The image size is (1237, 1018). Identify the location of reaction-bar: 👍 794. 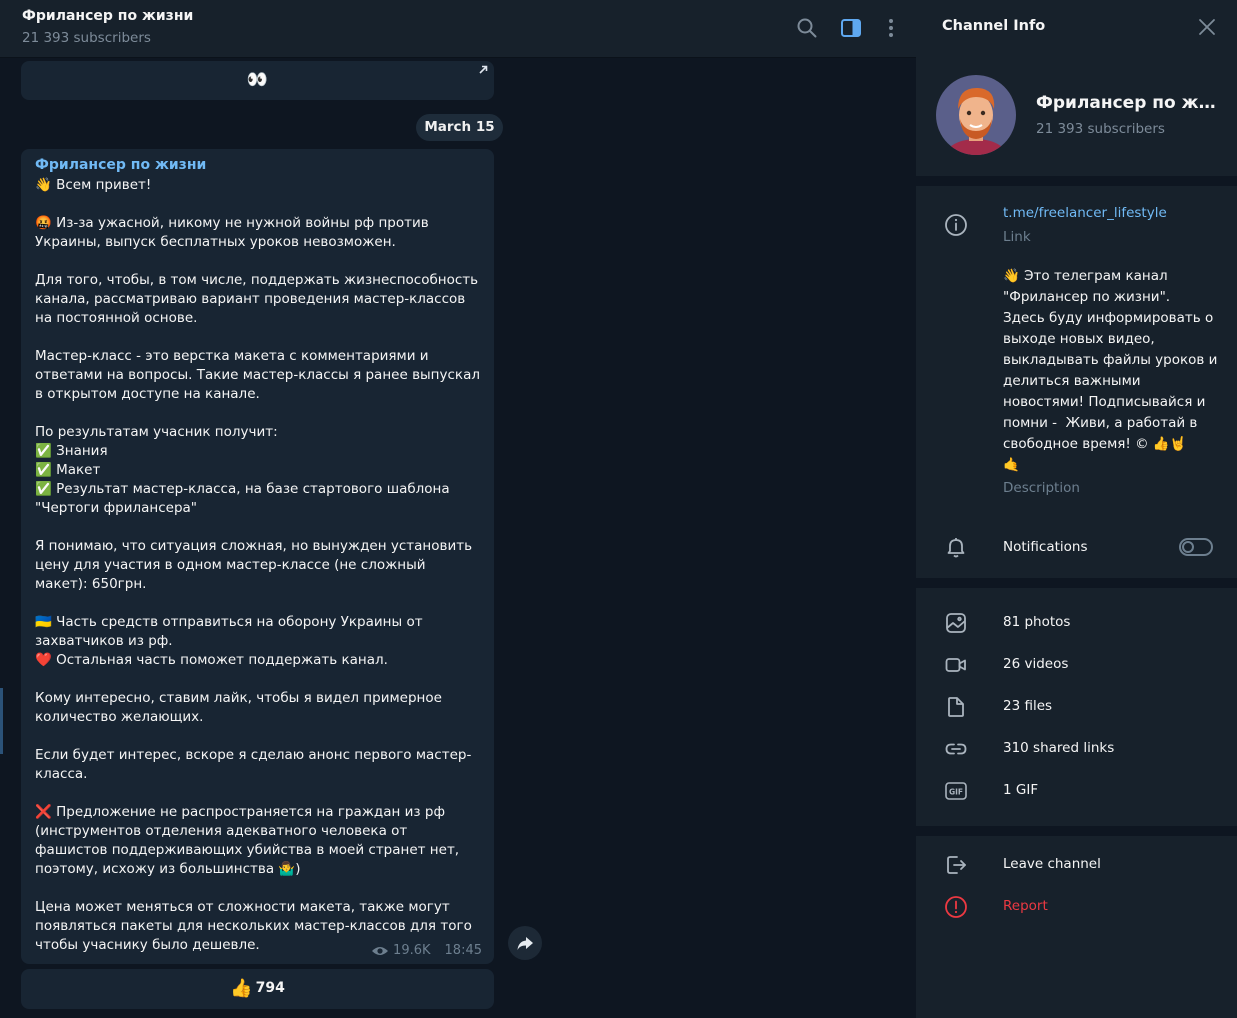
(257, 989).